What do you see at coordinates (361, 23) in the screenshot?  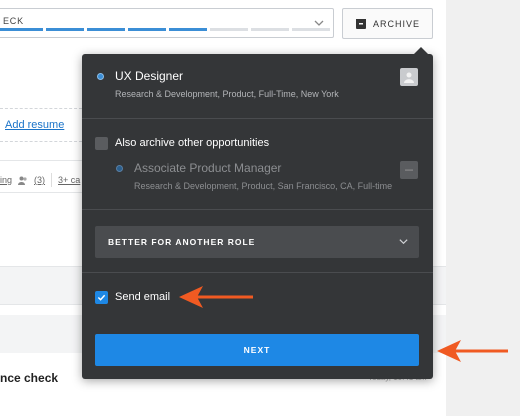 I see `archive-box-icon` at bounding box center [361, 23].